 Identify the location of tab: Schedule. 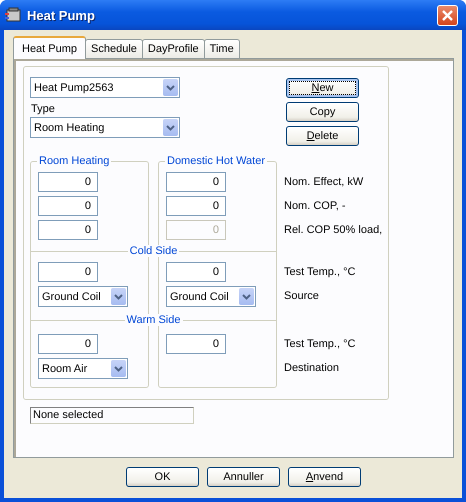
(114, 48).